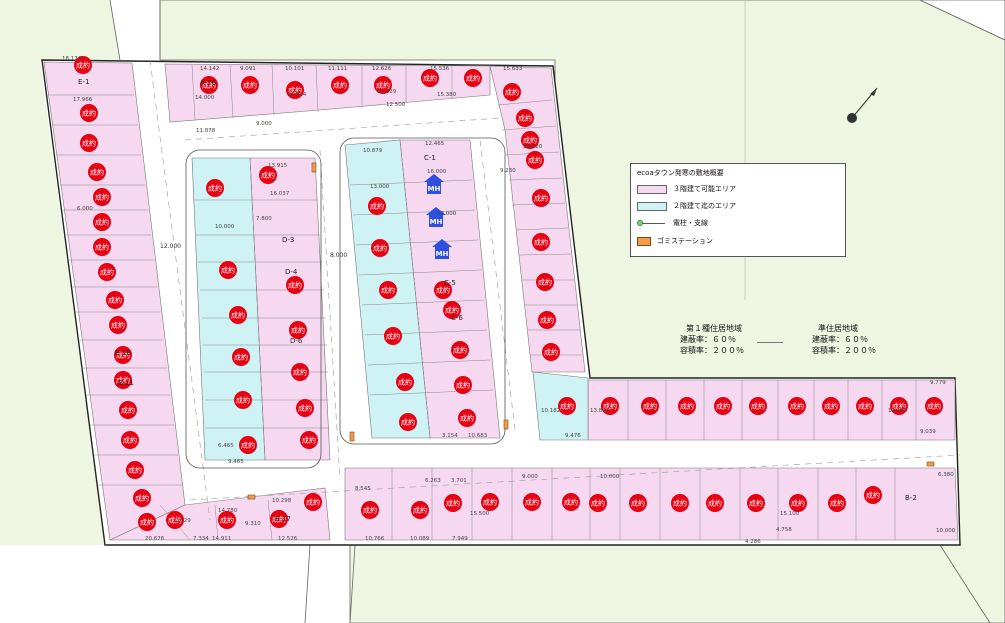 The image size is (1005, 623). I want to click on svg-text: 10.089, so click(420, 539).